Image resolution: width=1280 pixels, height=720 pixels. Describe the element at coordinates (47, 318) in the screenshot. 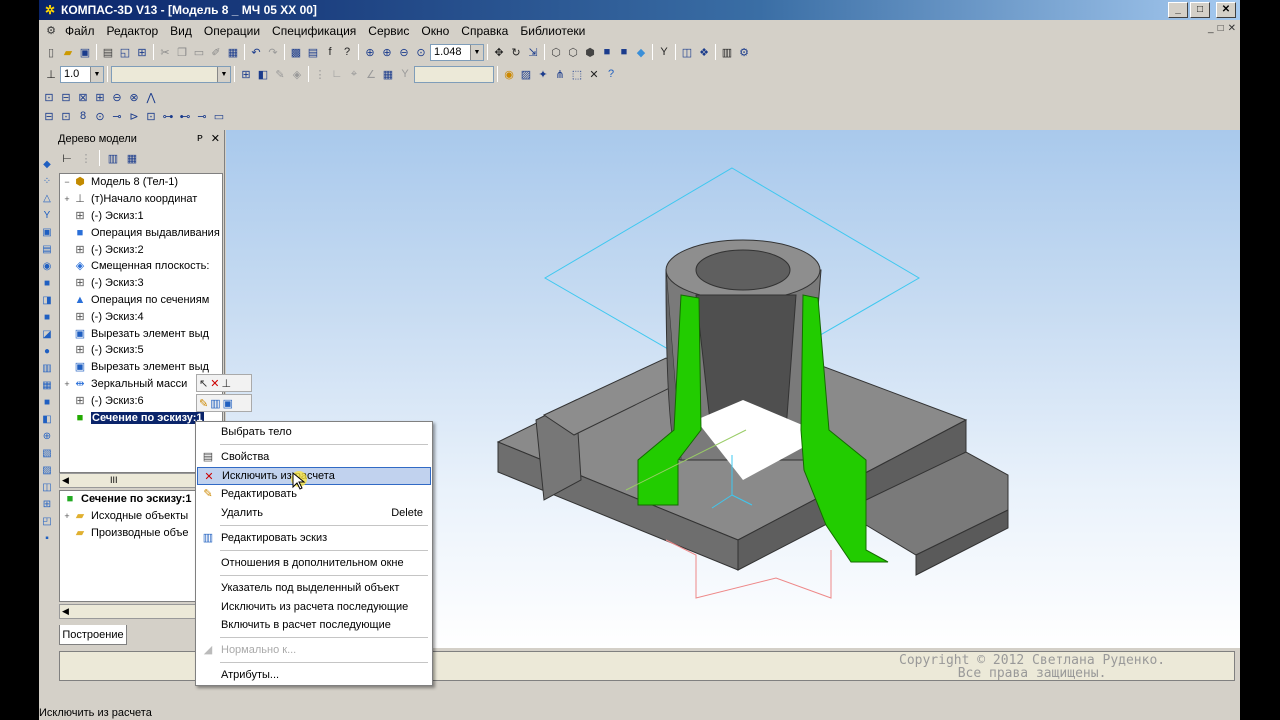

I see `compact-tool-10-icon: ■` at that location.